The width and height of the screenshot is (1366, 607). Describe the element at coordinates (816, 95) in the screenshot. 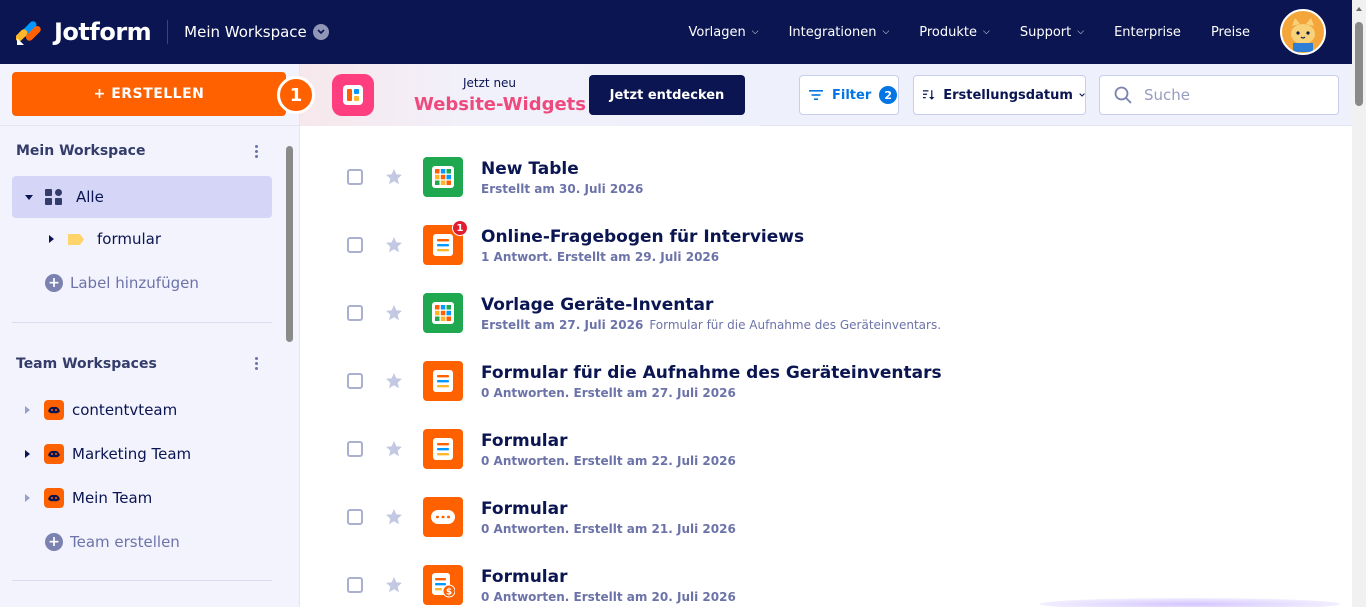

I see `filter-icon` at that location.